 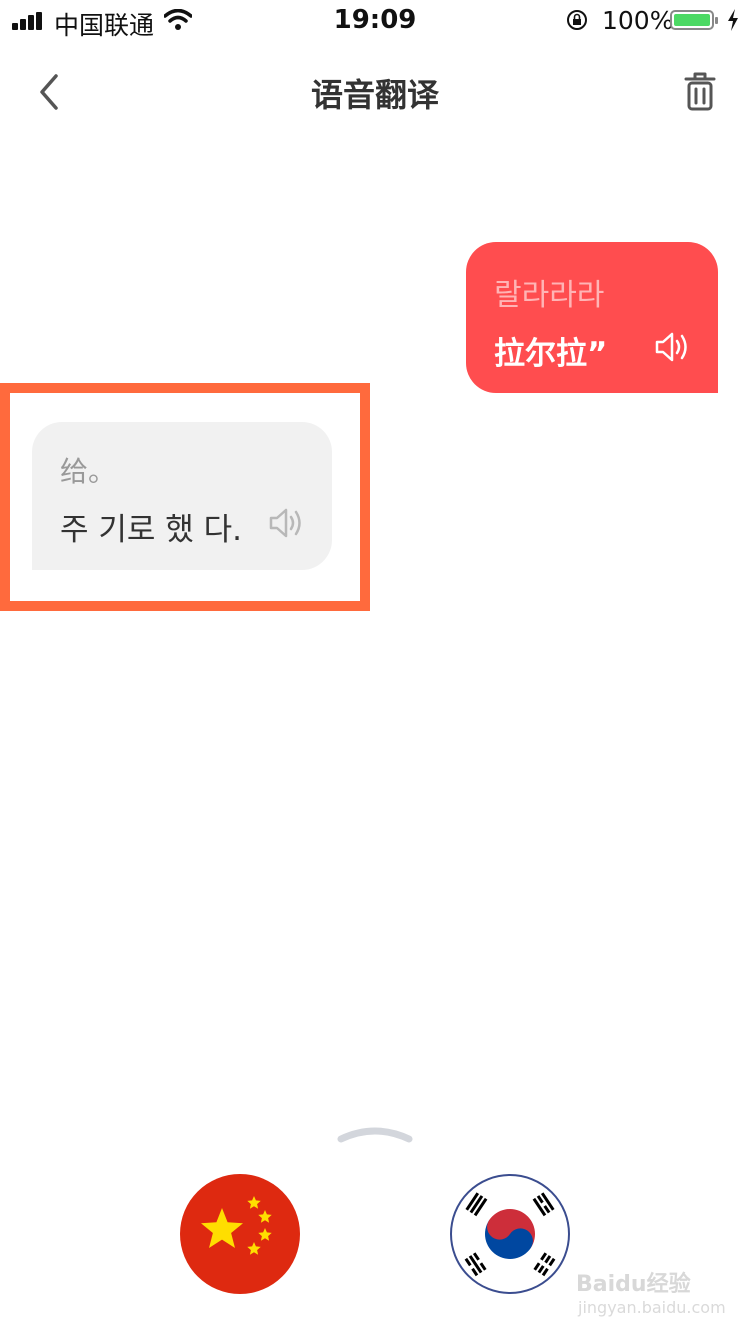 I want to click on china-flag-icon, so click(x=236, y=1225).